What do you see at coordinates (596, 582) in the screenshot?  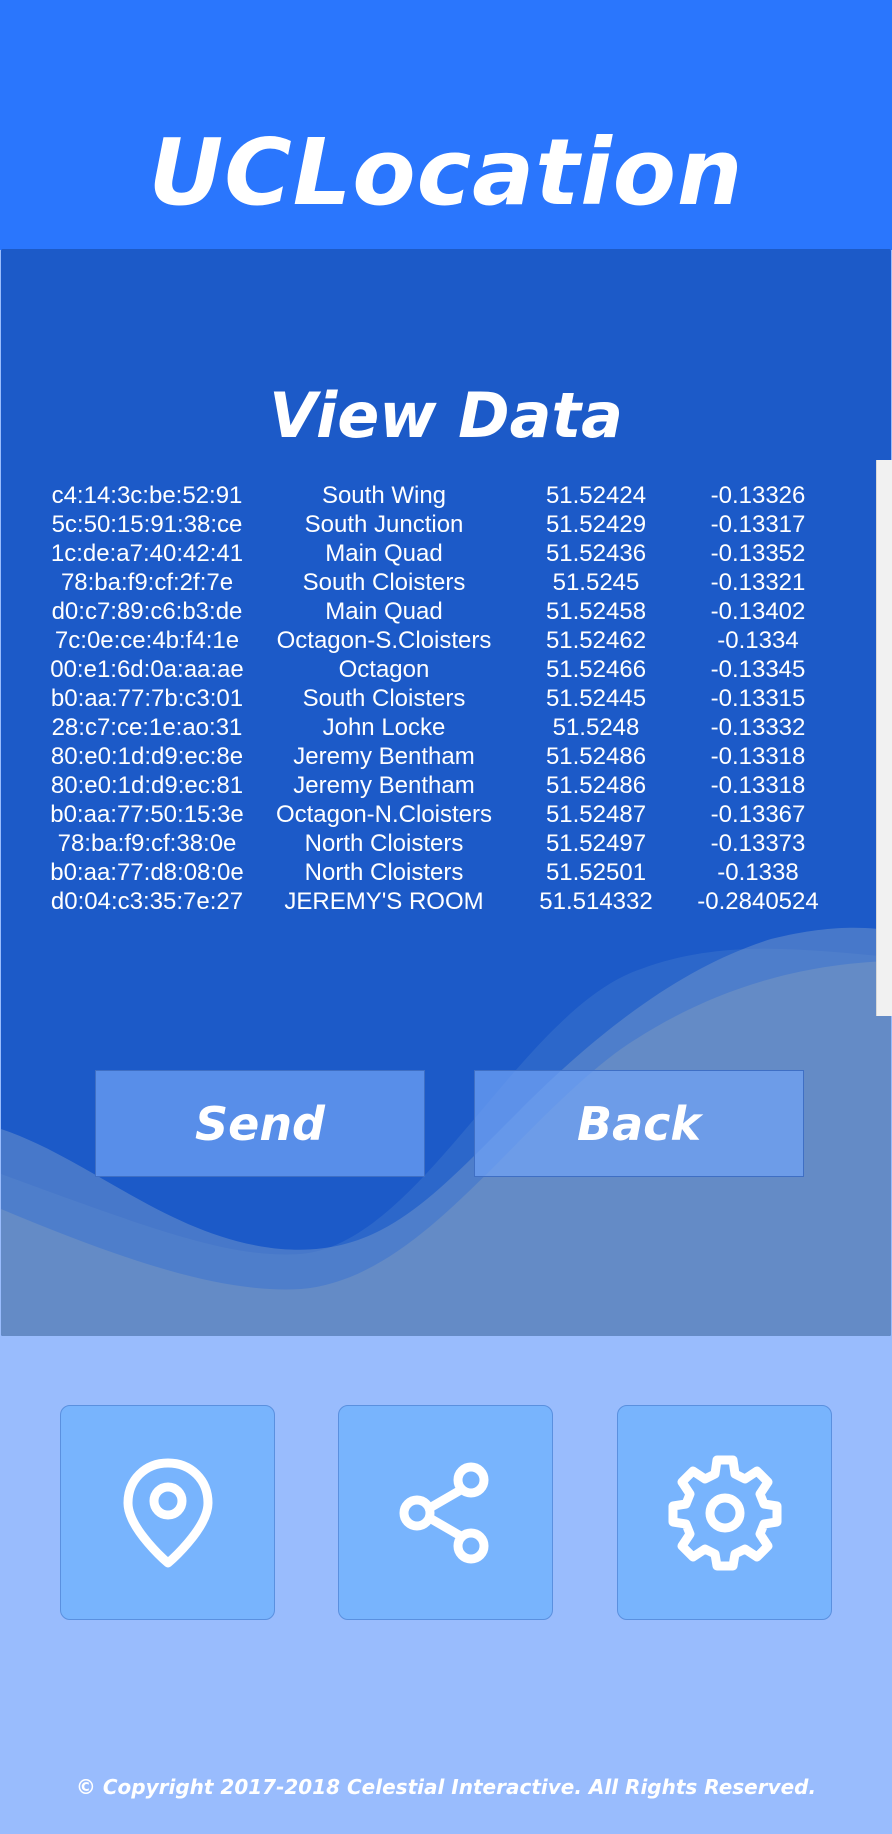 I see `latitude-cell: 51.5245` at bounding box center [596, 582].